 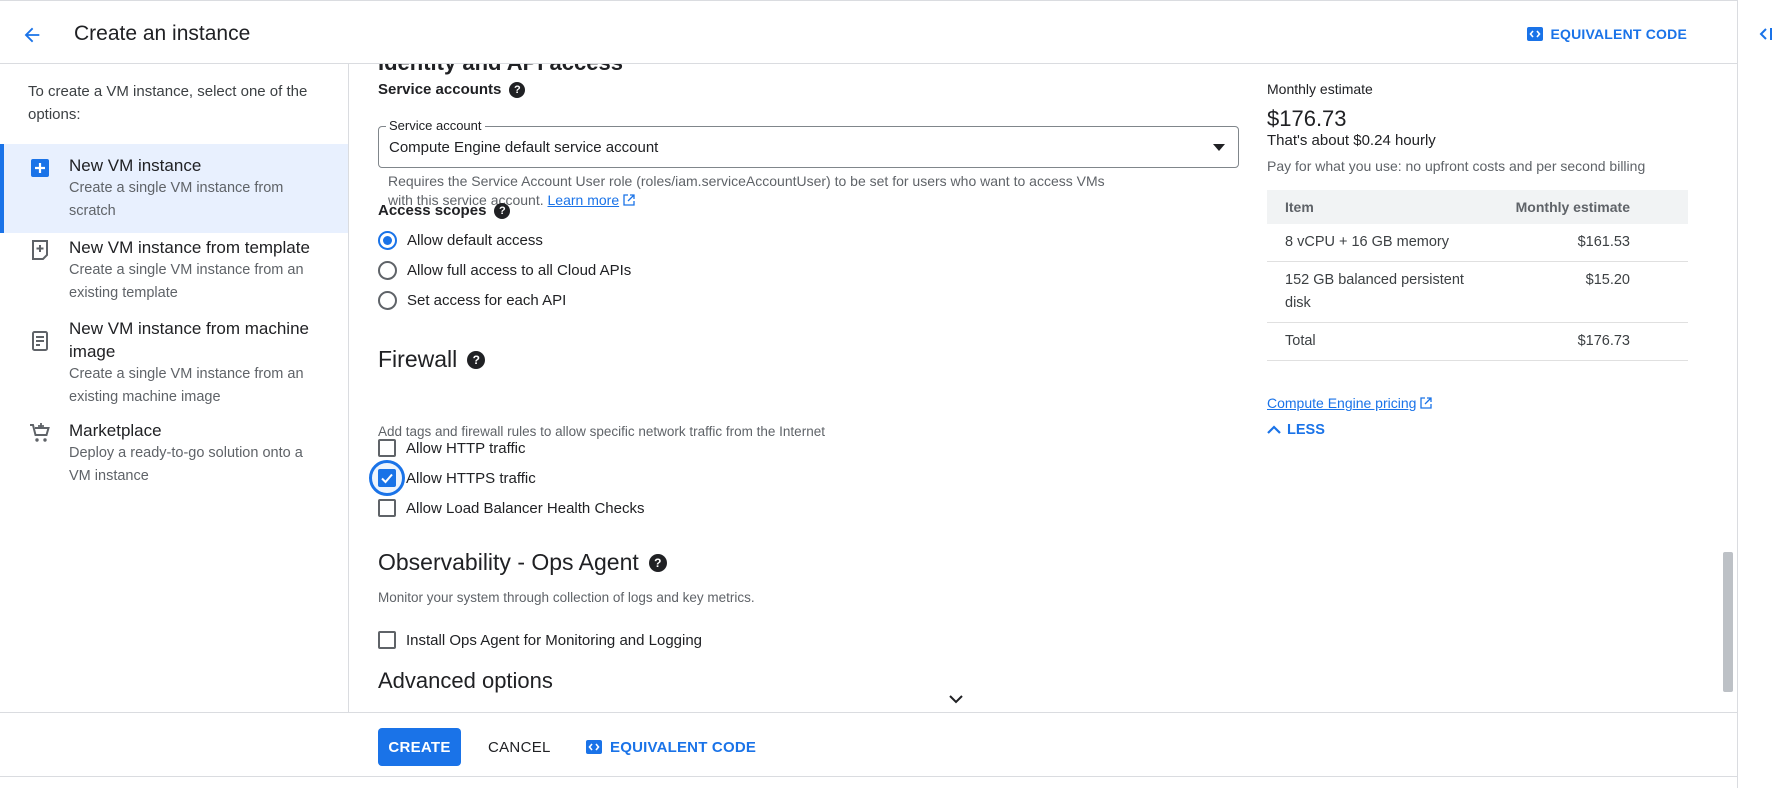 I want to click on option-description: Create a single VM instance from scratch, so click(x=176, y=199).